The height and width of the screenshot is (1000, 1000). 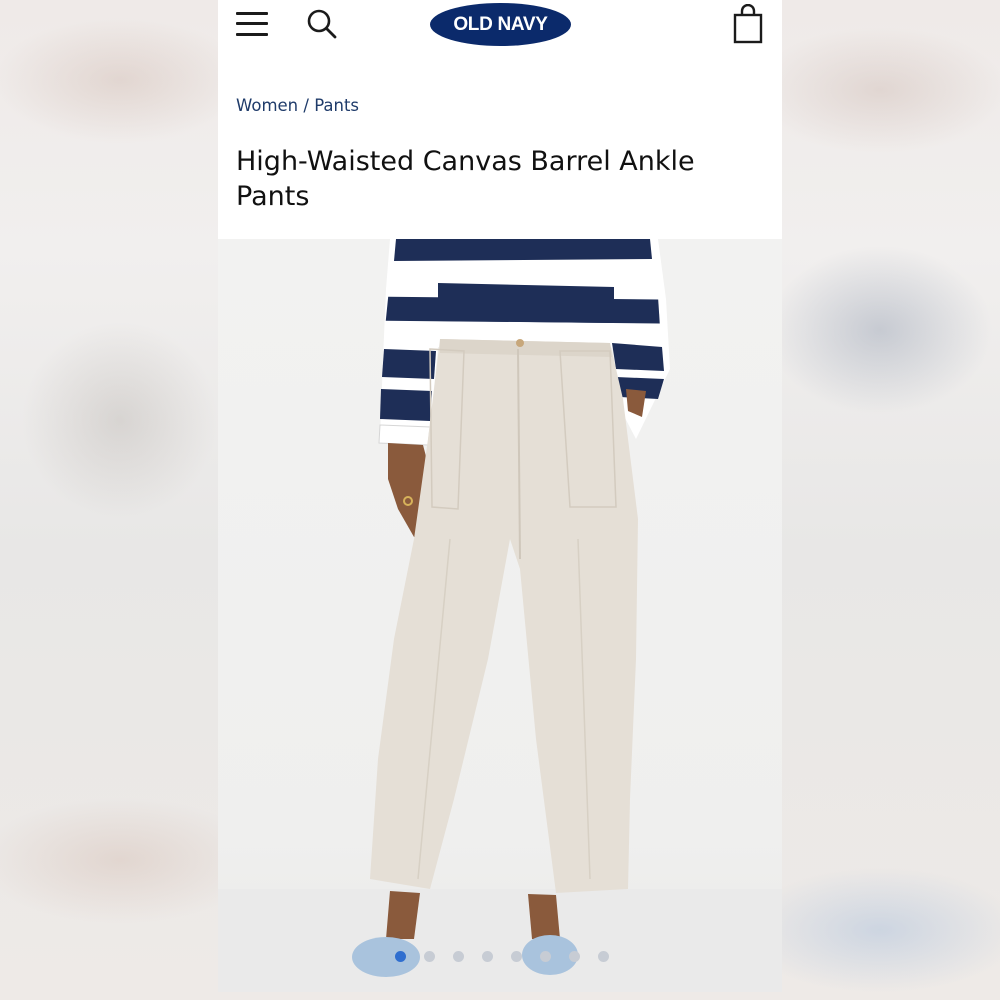 What do you see at coordinates (322, 24) in the screenshot?
I see `search-icon` at bounding box center [322, 24].